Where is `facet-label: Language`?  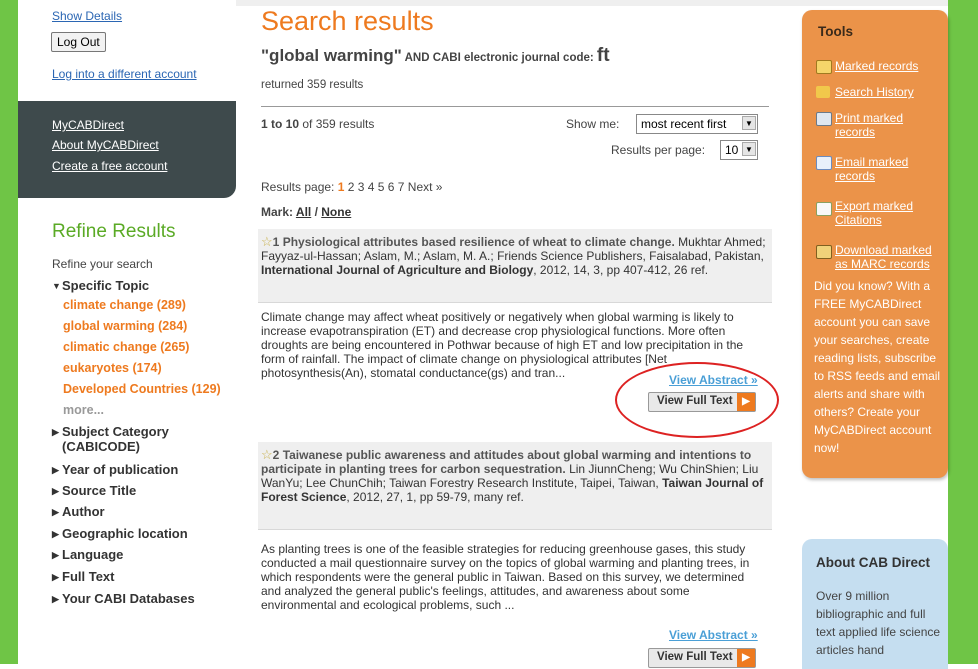 facet-label: Language is located at coordinates (93, 554).